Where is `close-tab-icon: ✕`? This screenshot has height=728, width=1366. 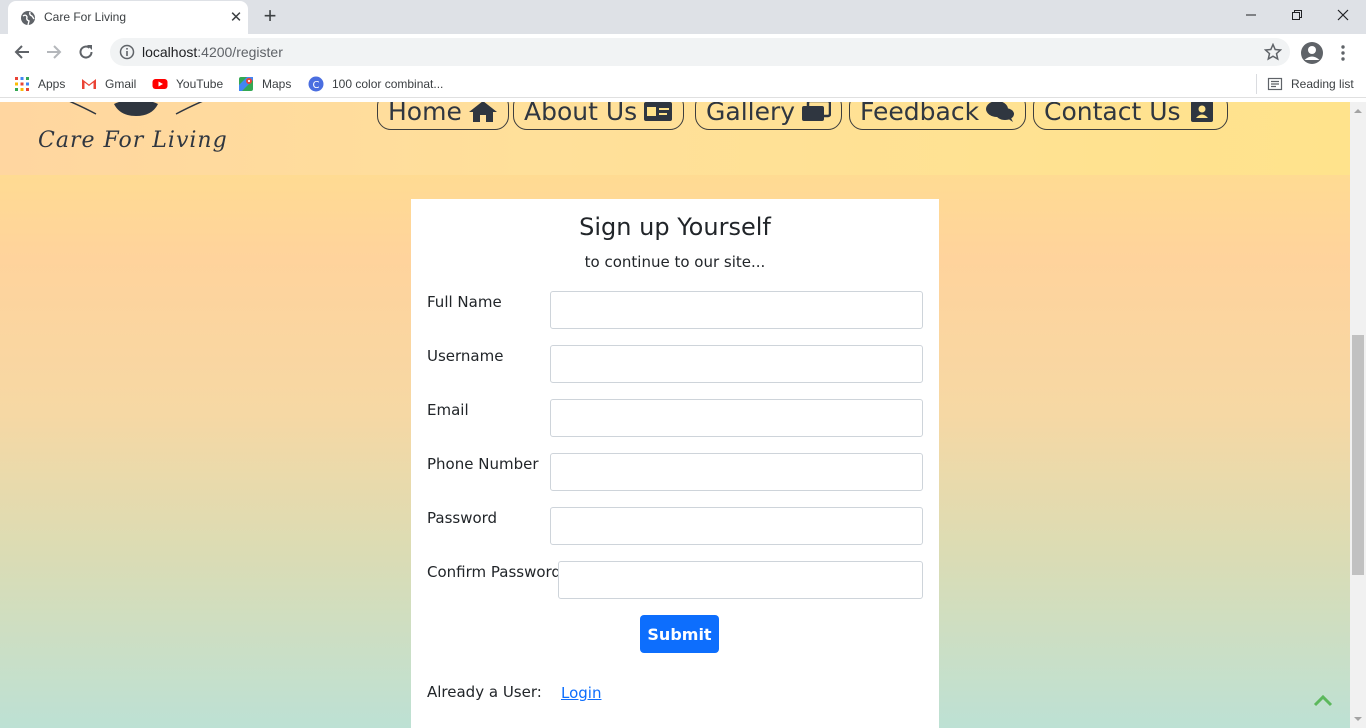
close-tab-icon: ✕ is located at coordinates (236, 17).